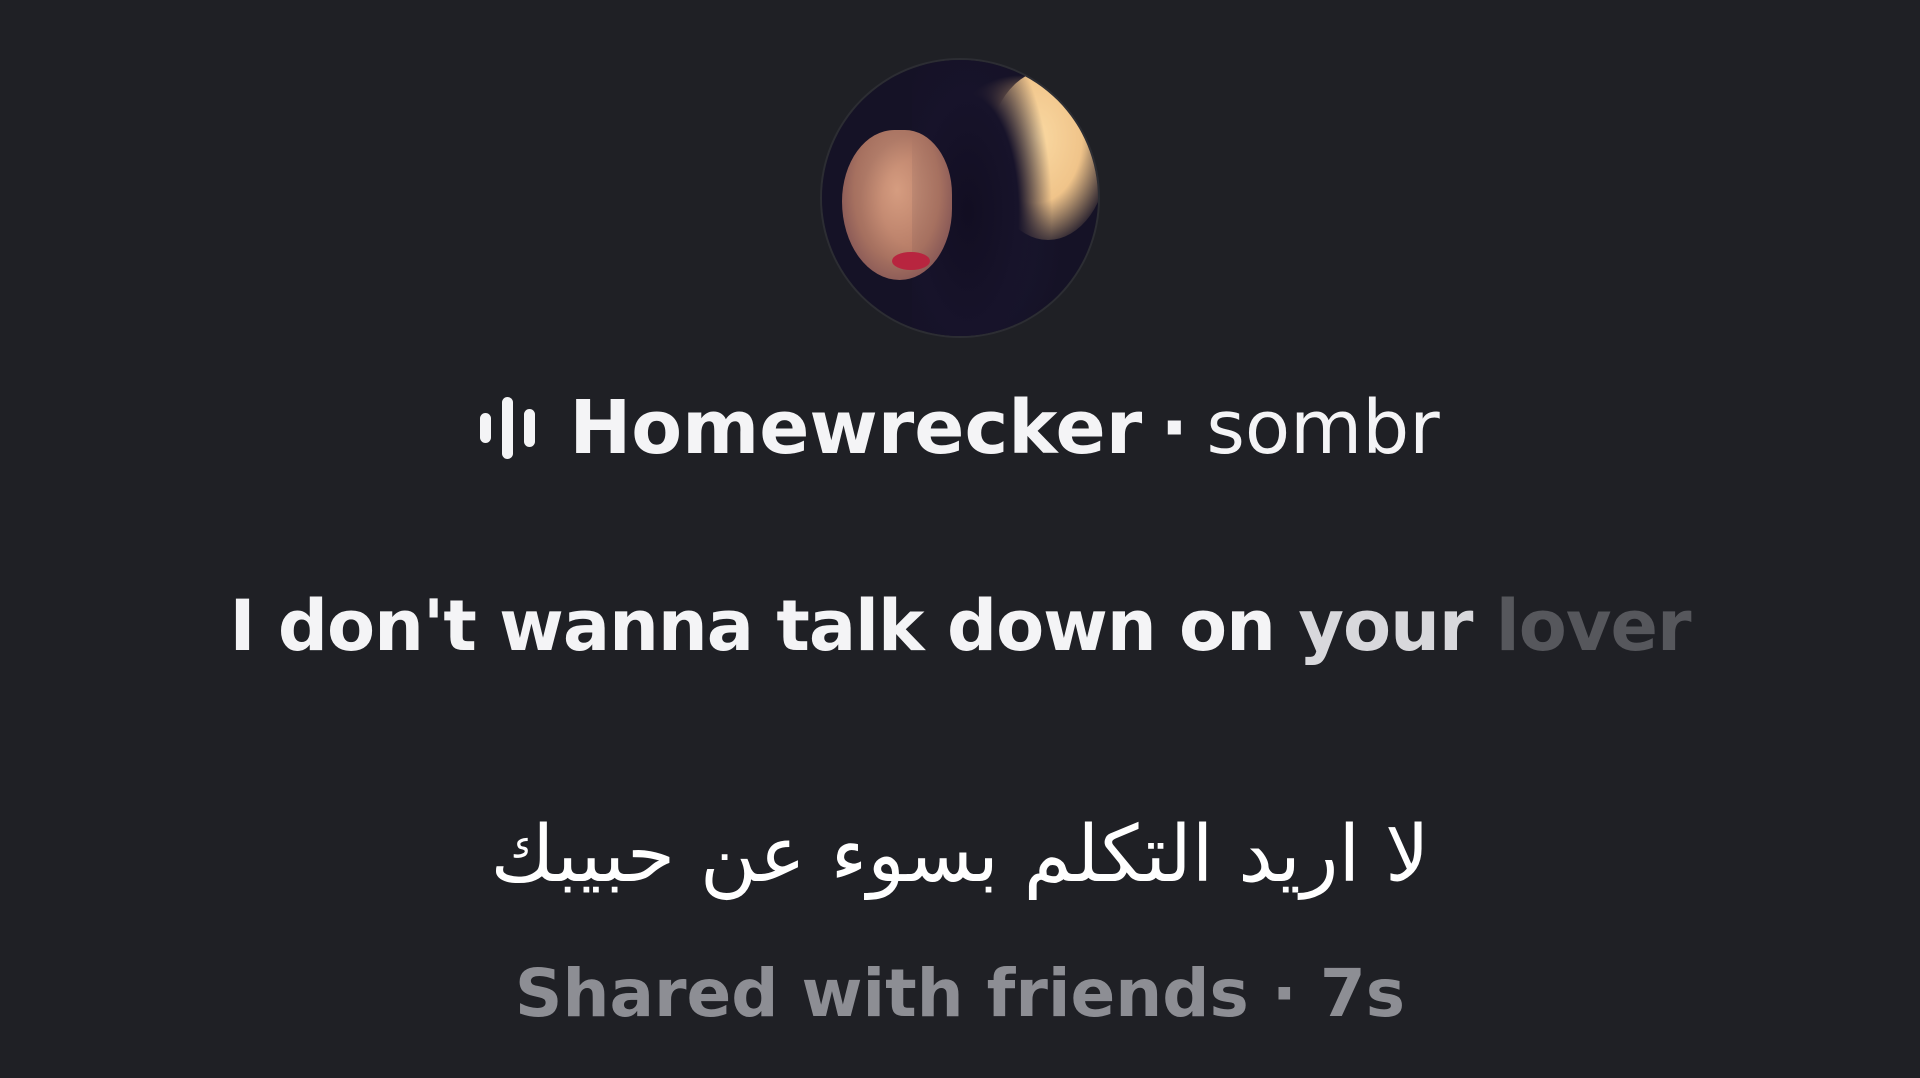  Describe the element at coordinates (508, 428) in the screenshot. I see `audio-waveform-icon` at that location.